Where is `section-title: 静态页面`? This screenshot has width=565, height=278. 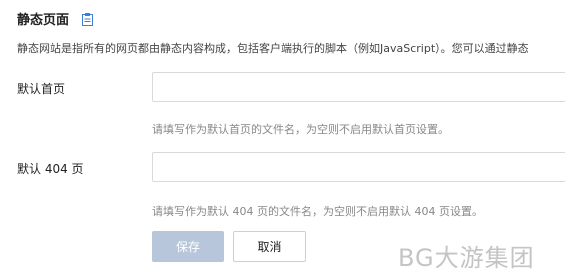
section-title: 静态页面 is located at coordinates (43, 20).